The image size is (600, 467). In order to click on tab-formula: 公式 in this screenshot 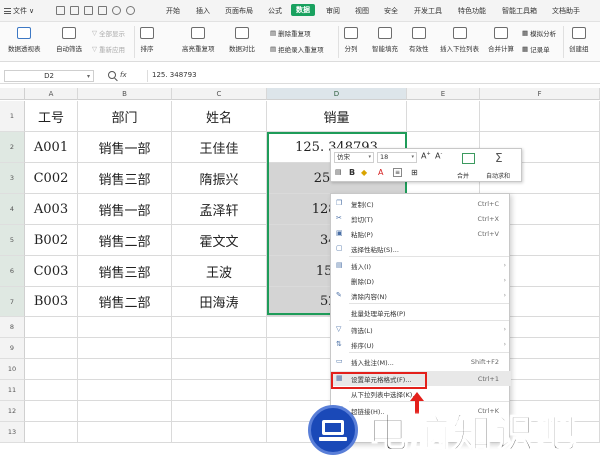, I will do `click(275, 11)`.